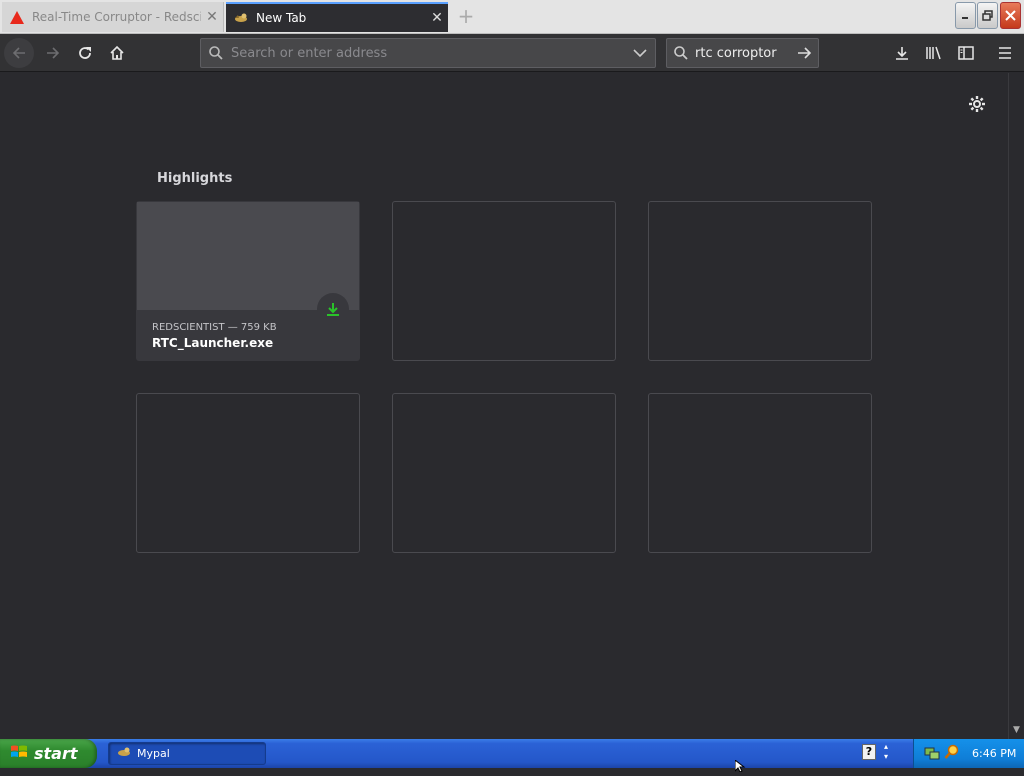  Describe the element at coordinates (187, 753) in the screenshot. I see `taskbar-item-mypal: Mypal` at that location.